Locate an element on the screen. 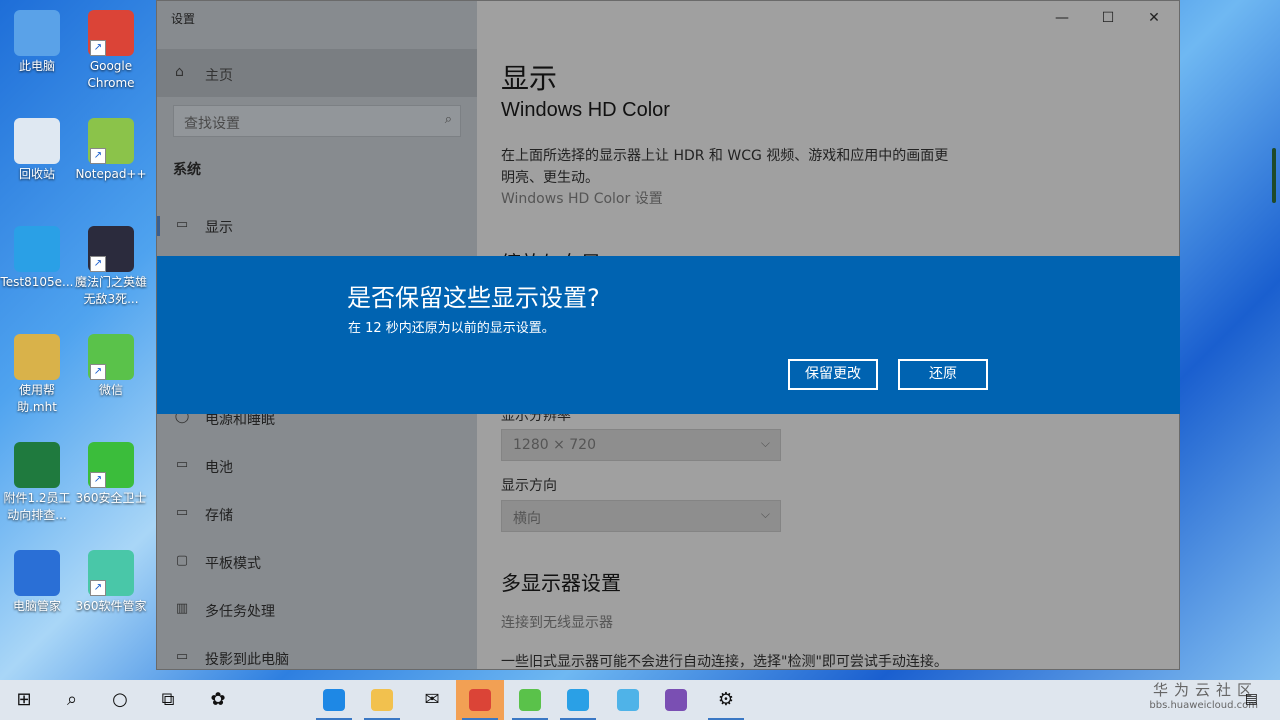 The height and width of the screenshot is (720, 1280). resolution-dropdown: 1280 × 720 ⌵ is located at coordinates (641, 445).